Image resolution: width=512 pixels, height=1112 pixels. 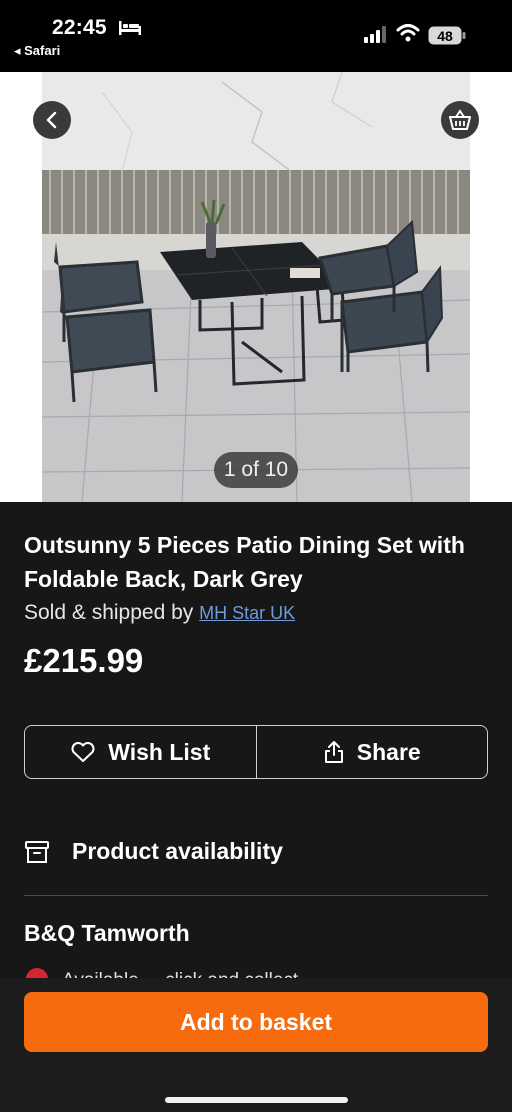 I want to click on seller-line: Sold & shipped by MH Star UK, so click(x=159, y=613).